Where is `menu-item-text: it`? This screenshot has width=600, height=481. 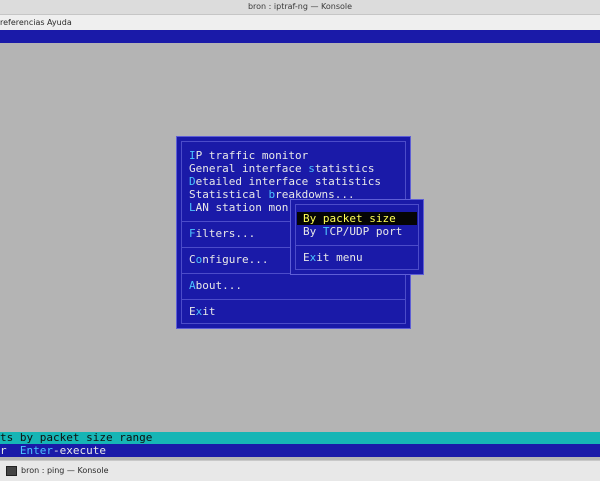 menu-item-text: it is located at coordinates (209, 311).